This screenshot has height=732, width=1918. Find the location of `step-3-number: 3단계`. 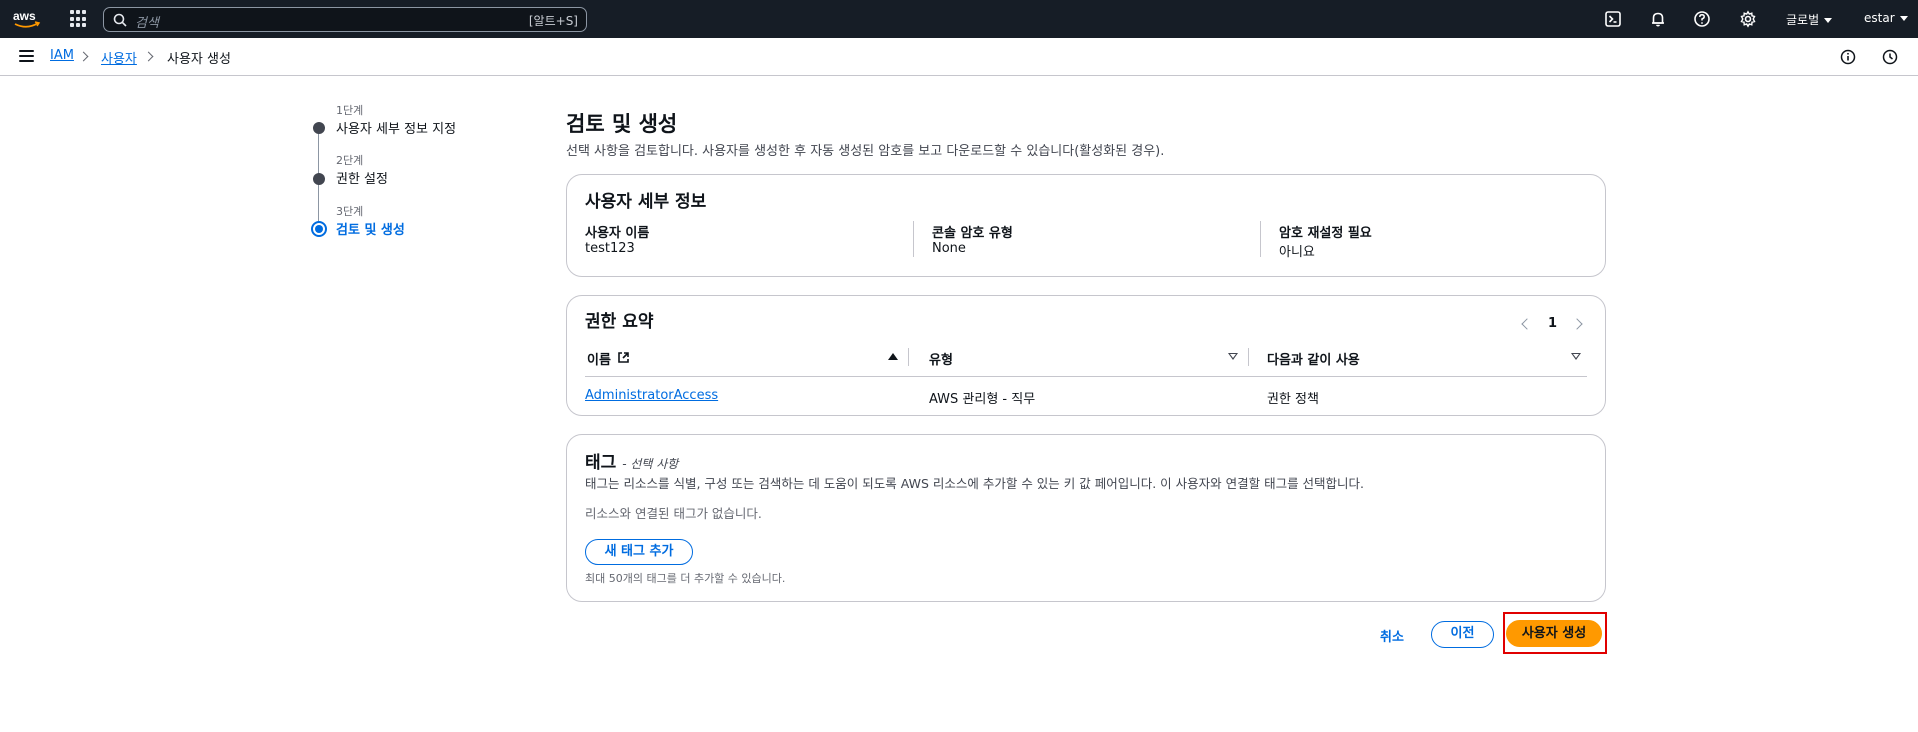

step-3-number: 3단계 is located at coordinates (350, 211).